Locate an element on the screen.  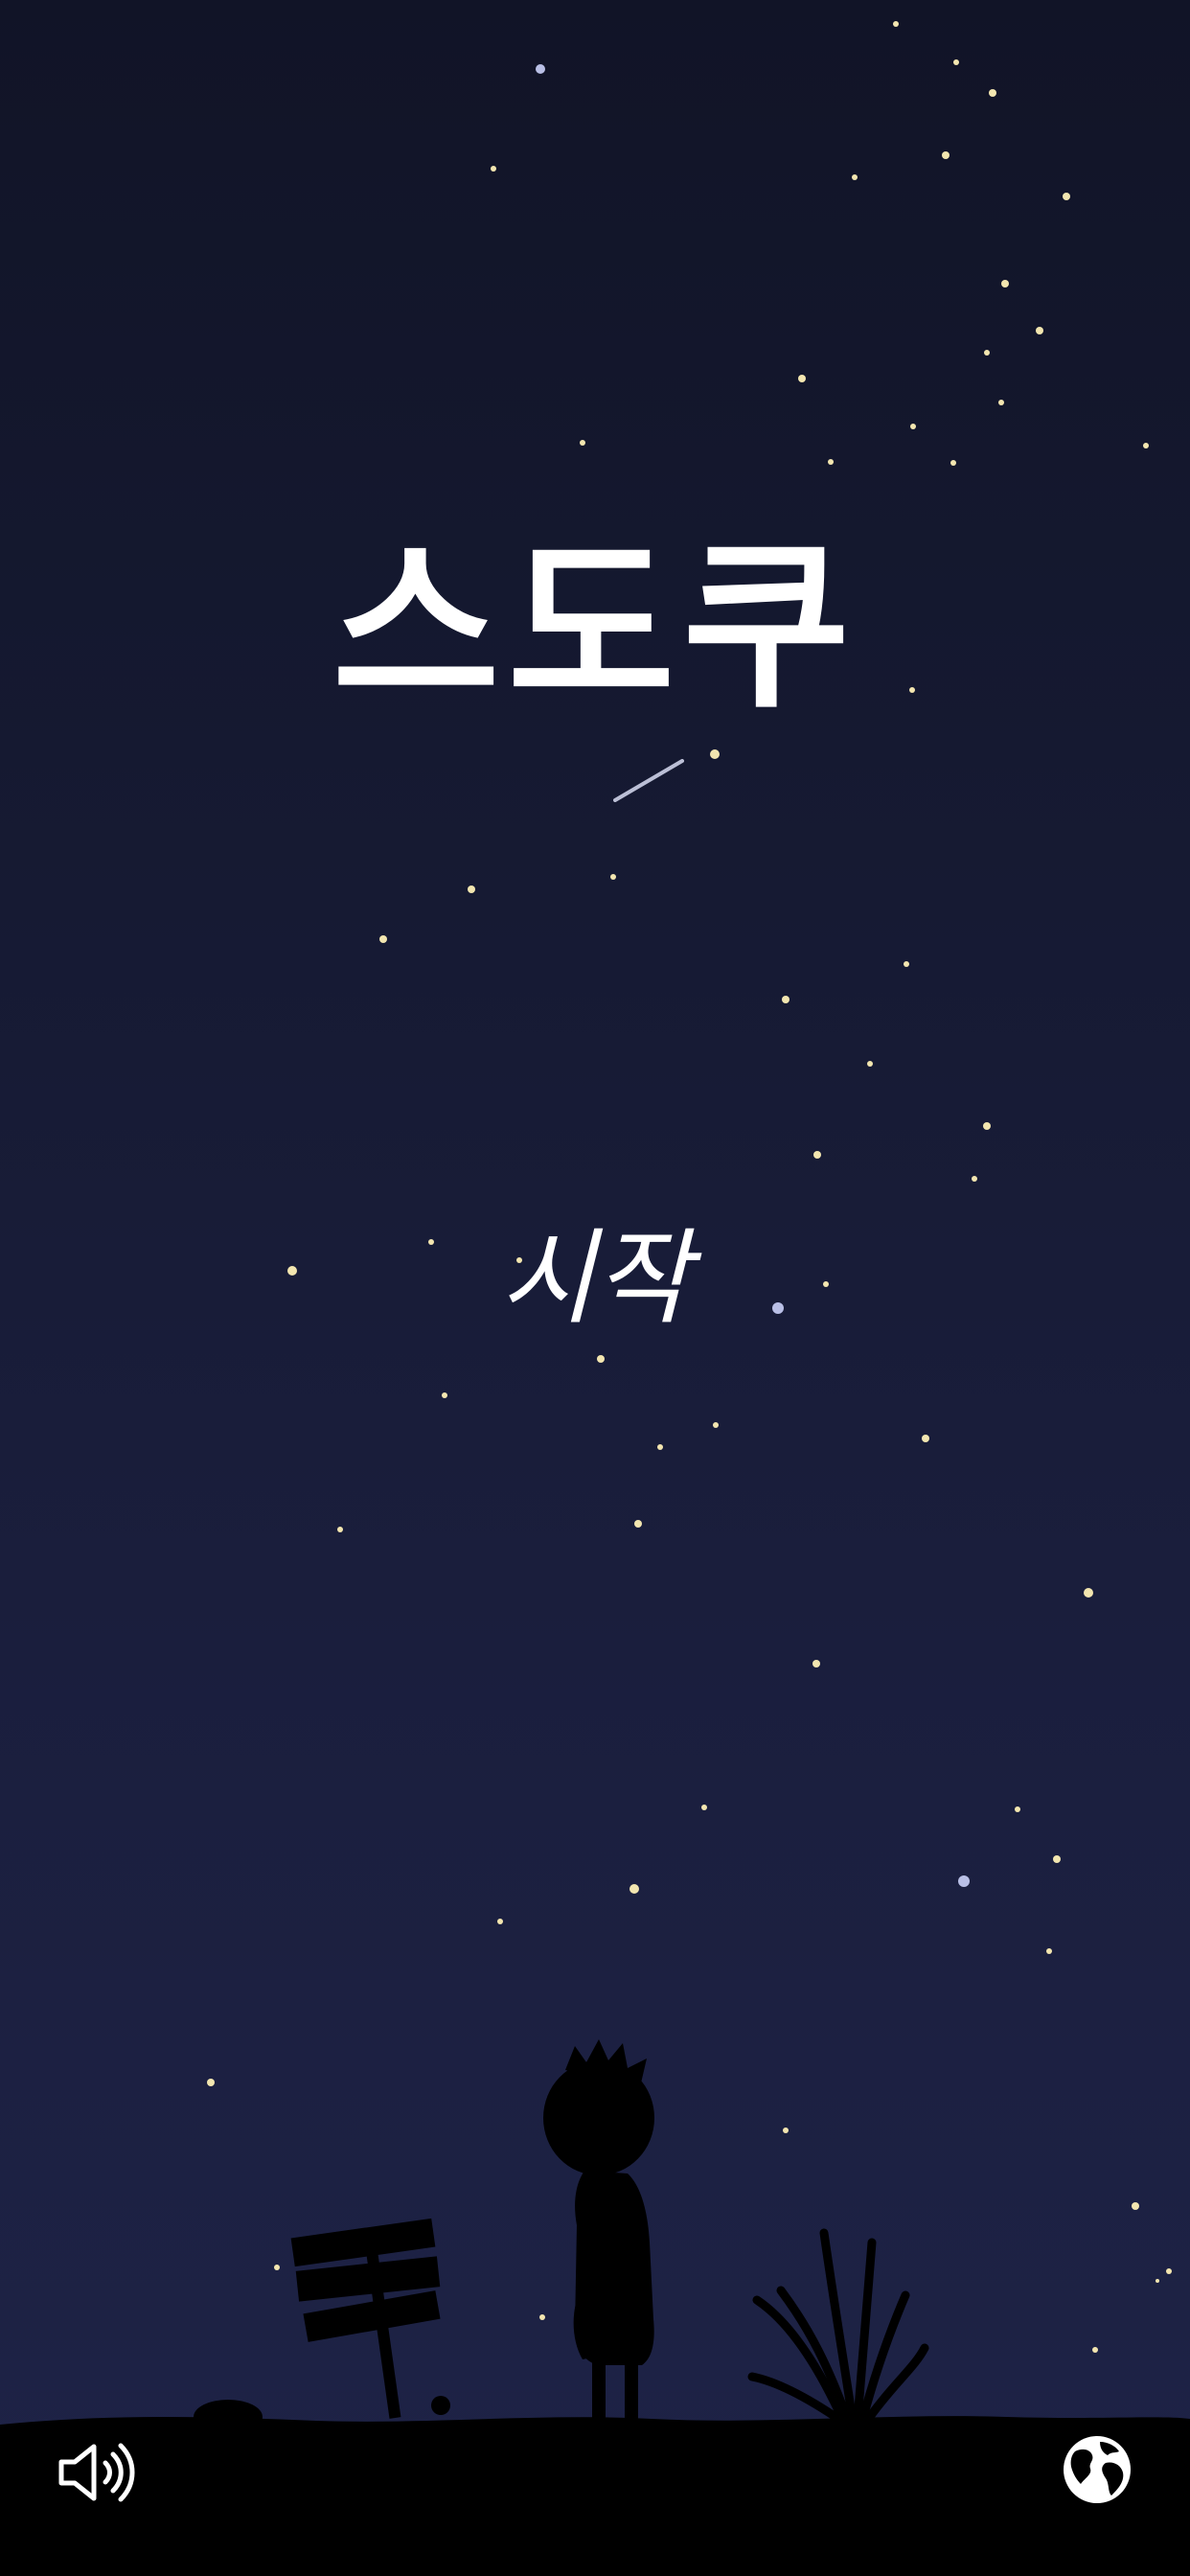
game-title: 스도쿠 is located at coordinates (595, 627).